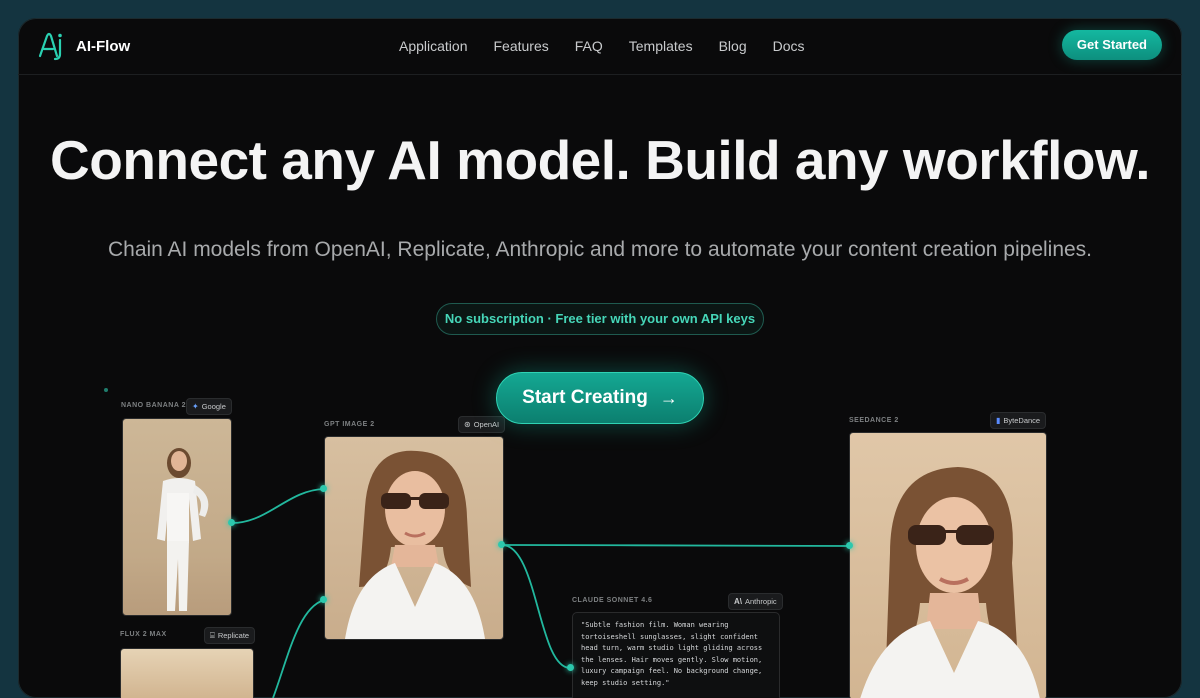 The height and width of the screenshot is (698, 1200). I want to click on node-label-seedance: SEEDANCE 2, so click(874, 420).